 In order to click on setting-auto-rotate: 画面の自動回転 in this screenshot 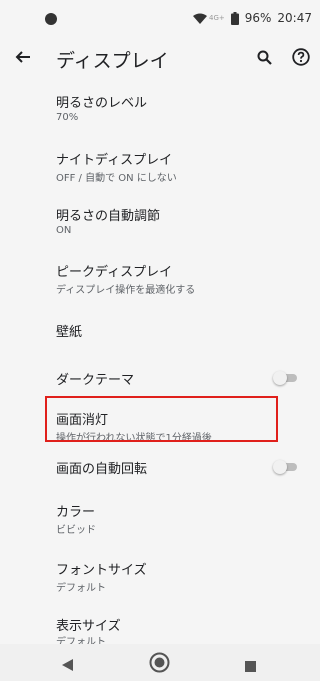, I will do `click(160, 476)`.